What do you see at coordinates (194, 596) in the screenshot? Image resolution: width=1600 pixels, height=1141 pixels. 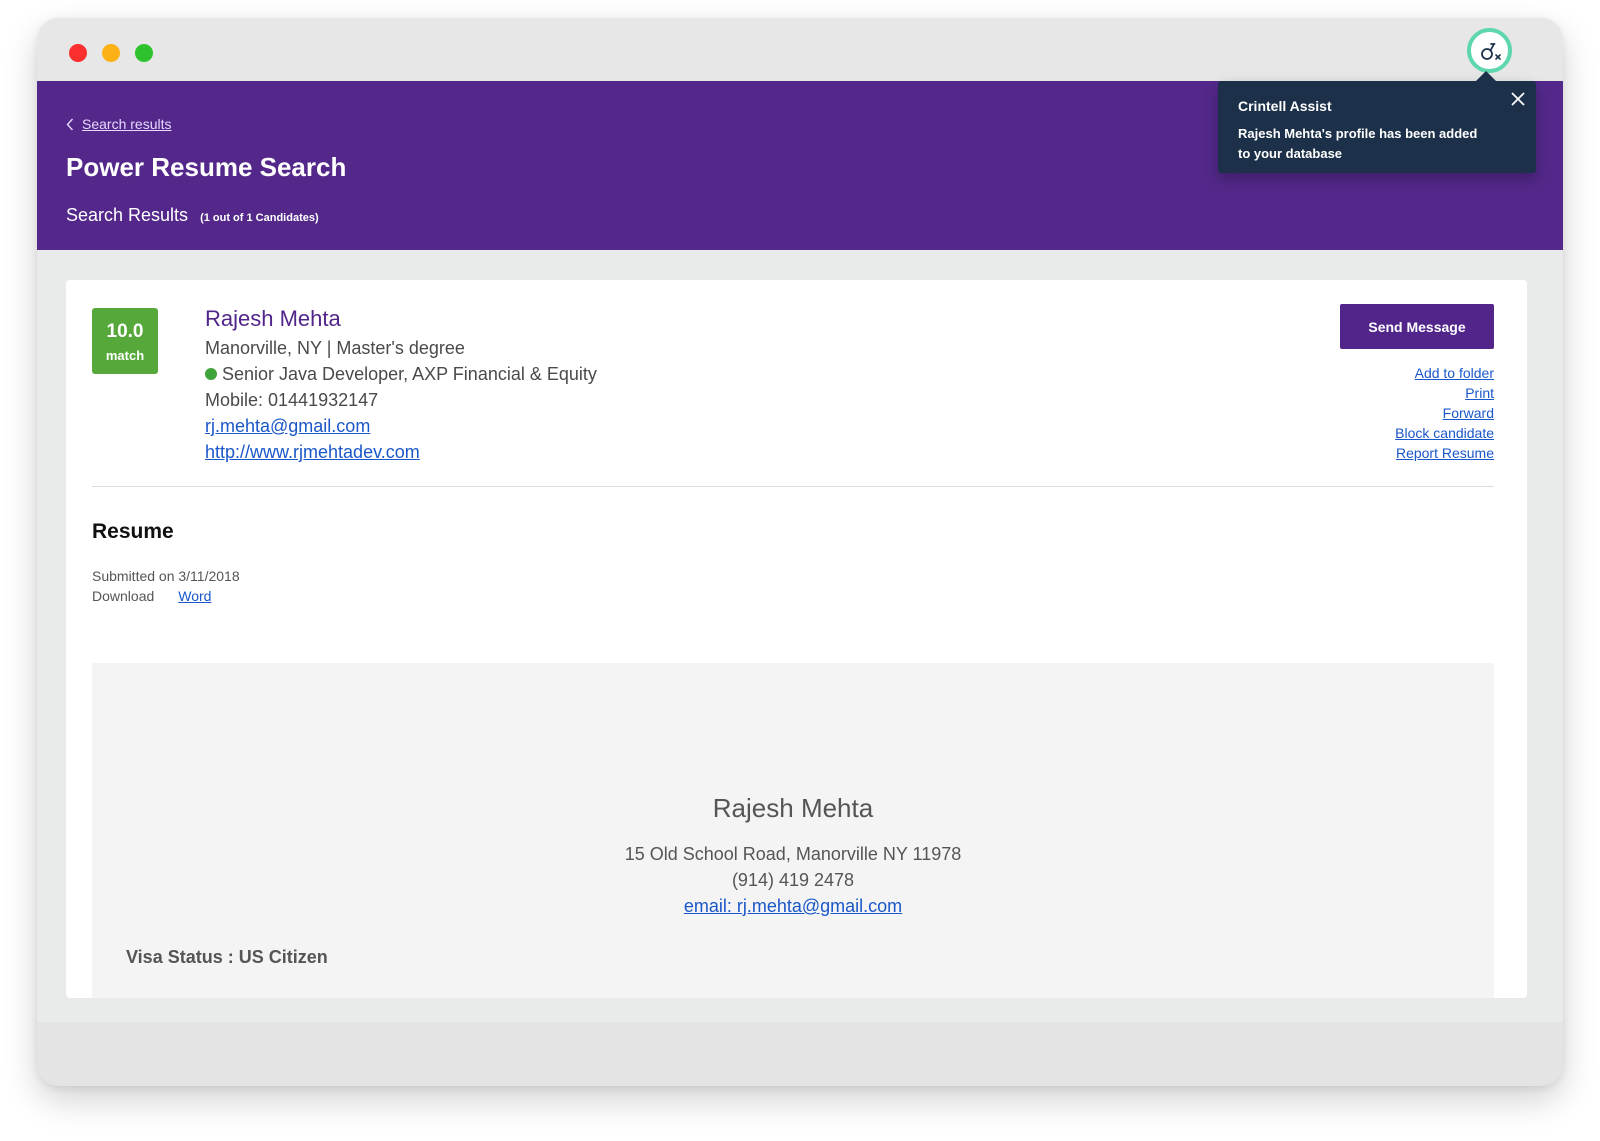 I see `download-word-link: Word` at bounding box center [194, 596].